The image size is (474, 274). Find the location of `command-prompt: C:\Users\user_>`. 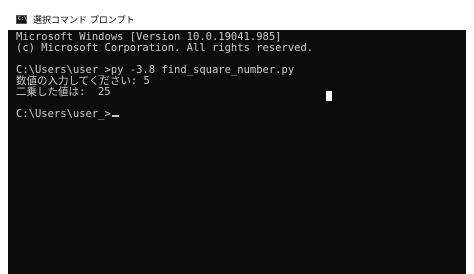

command-prompt: C:\Users\user_> is located at coordinates (63, 114).